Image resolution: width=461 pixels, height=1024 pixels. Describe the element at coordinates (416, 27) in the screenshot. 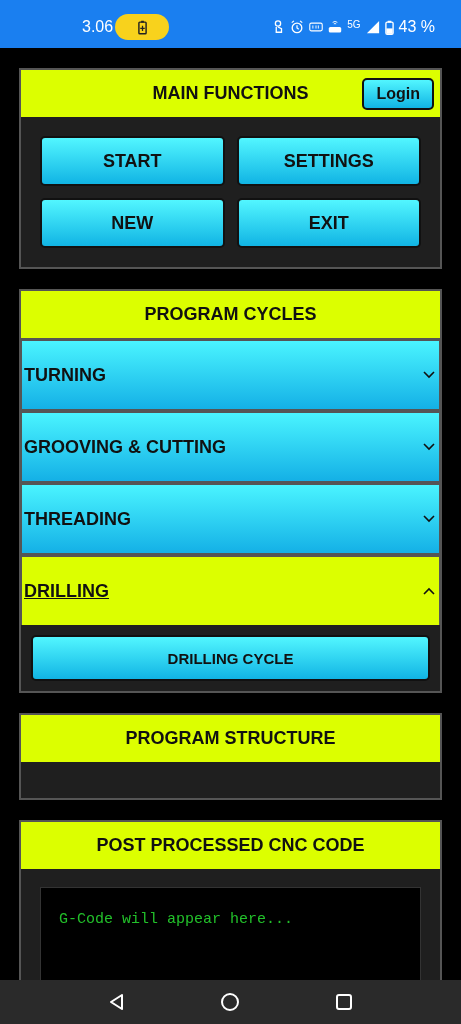

I see `battery-percent: 43 %` at that location.